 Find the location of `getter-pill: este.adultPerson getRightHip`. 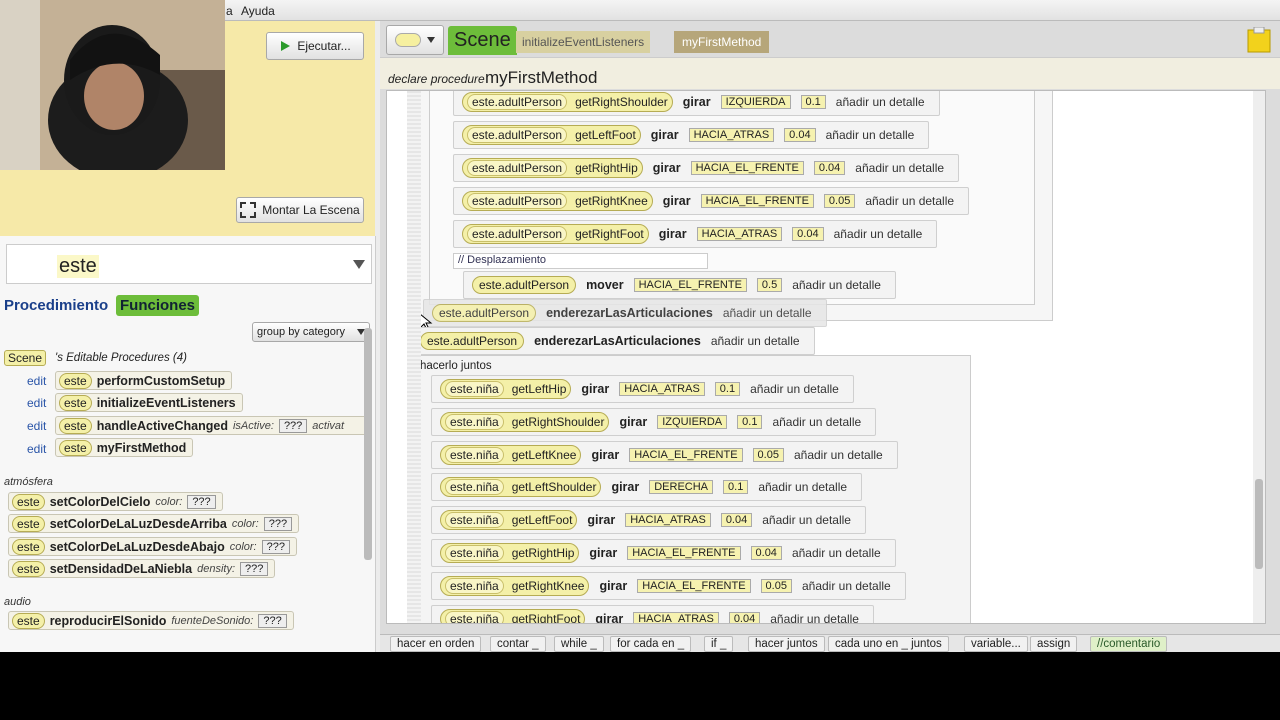

getter-pill: este.adultPerson getRightHip is located at coordinates (552, 168).